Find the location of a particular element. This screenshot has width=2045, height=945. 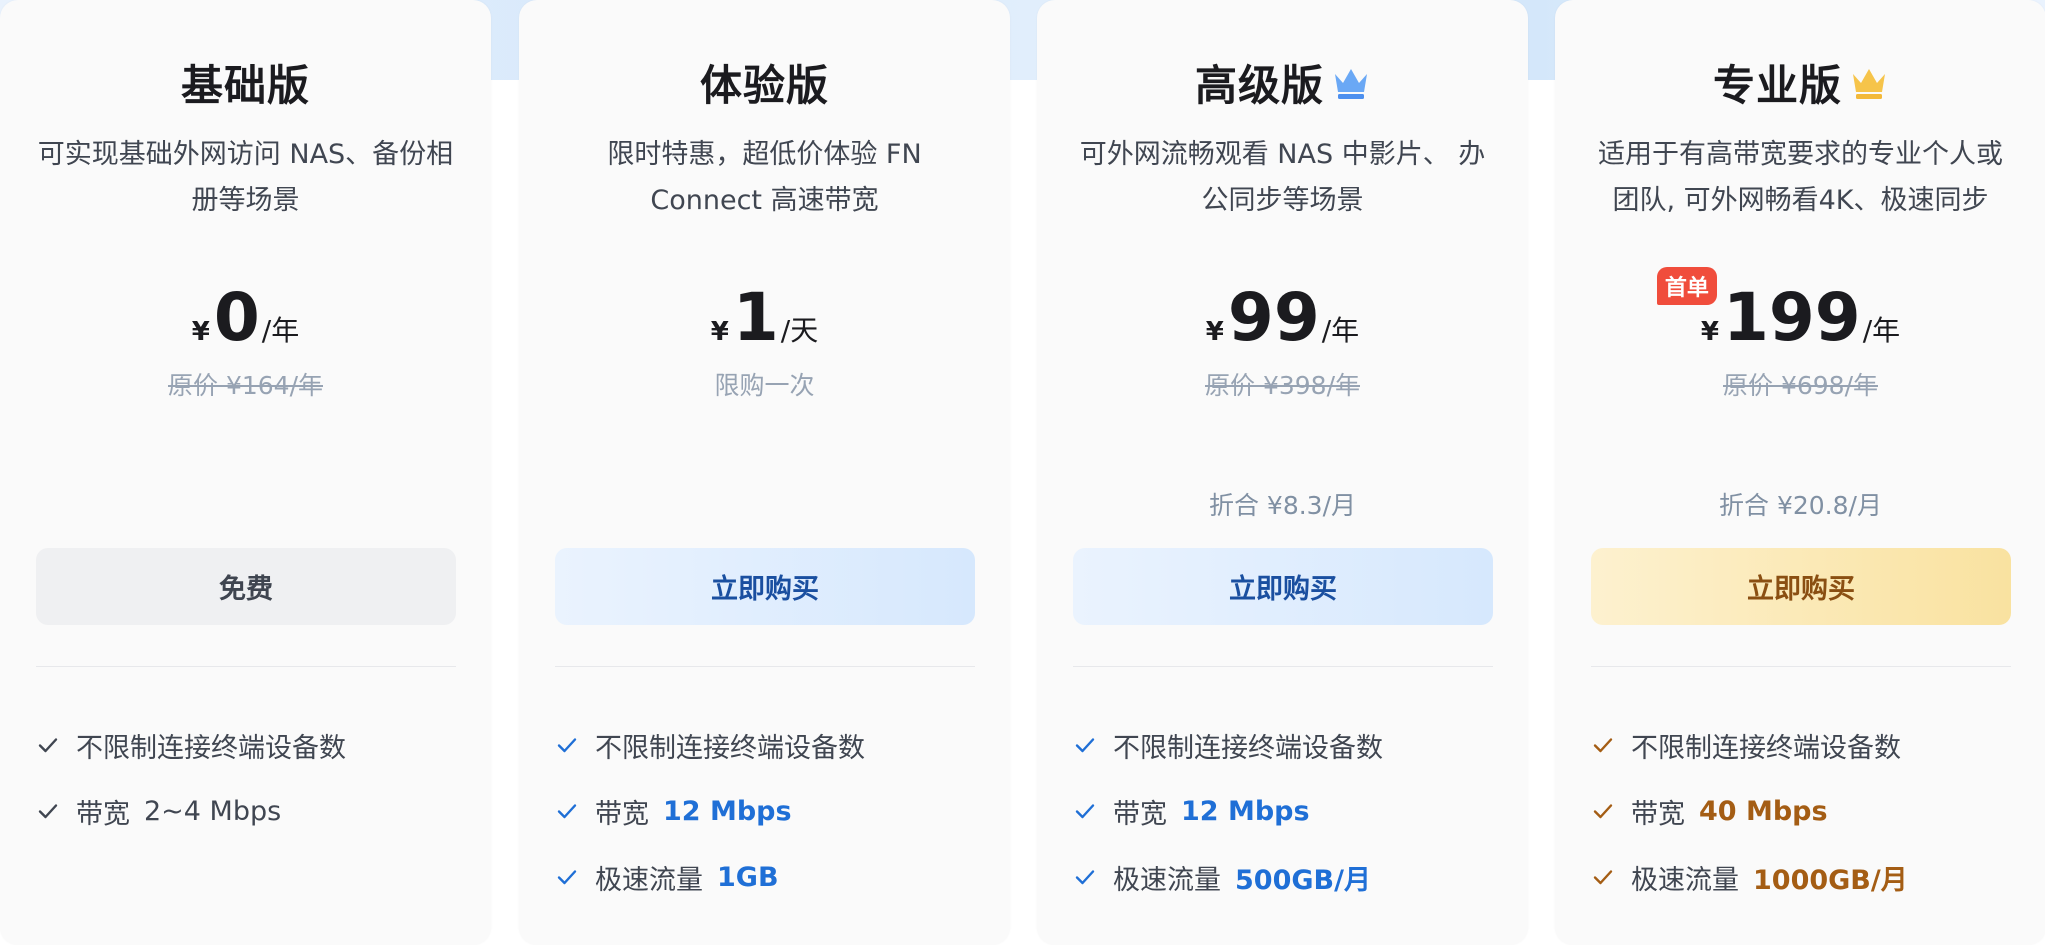

feature-list: 不限制连接终端设备数 带宽 40 Mbps 极速流量 1000GB/月 is located at coordinates (1806, 811).